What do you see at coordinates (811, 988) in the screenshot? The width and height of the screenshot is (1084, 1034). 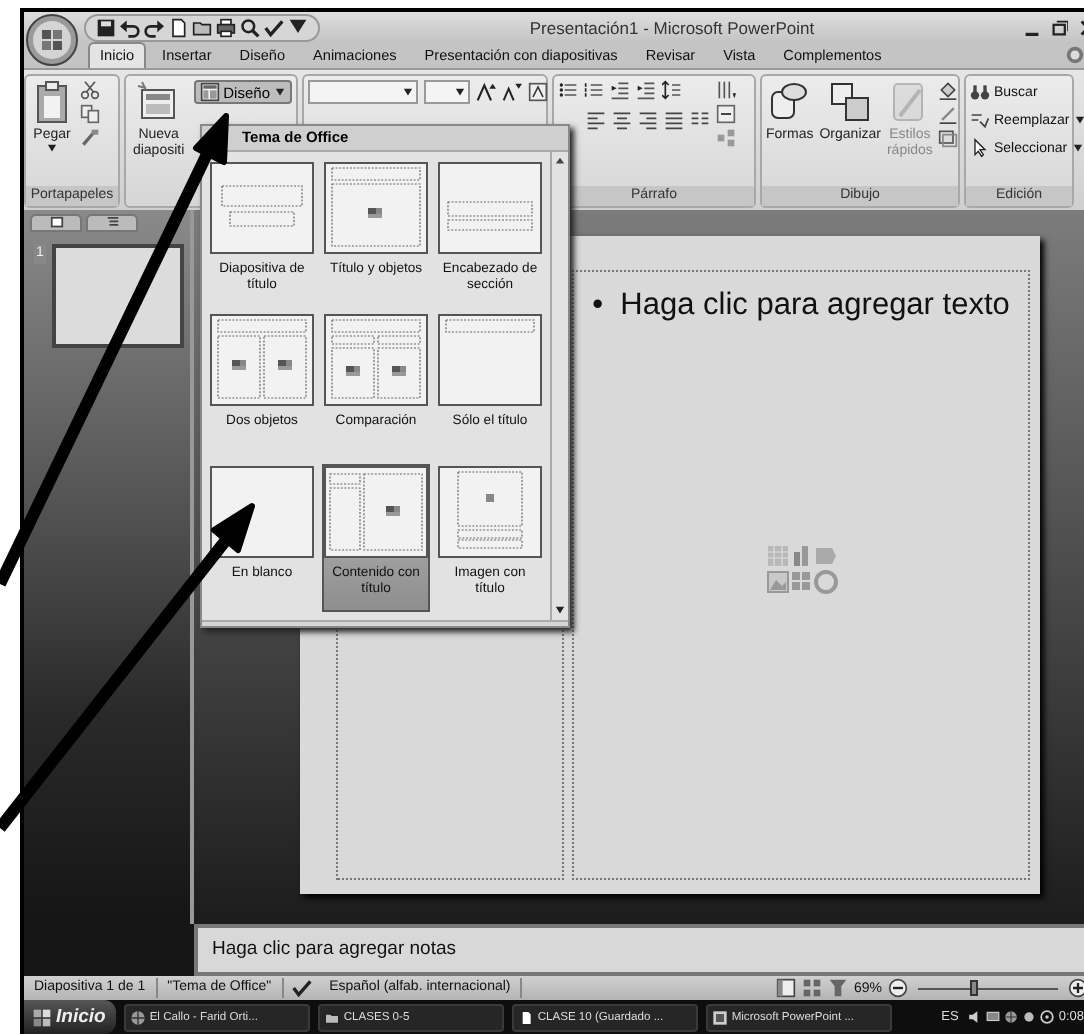 I see `grid-icon` at bounding box center [811, 988].